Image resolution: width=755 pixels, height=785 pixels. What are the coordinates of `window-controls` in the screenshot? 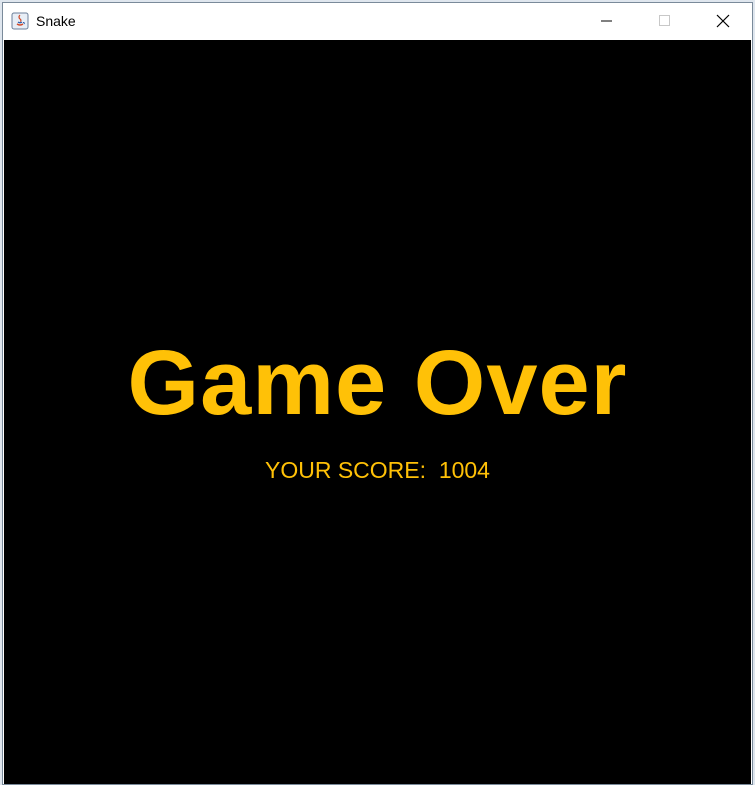 It's located at (665, 21).